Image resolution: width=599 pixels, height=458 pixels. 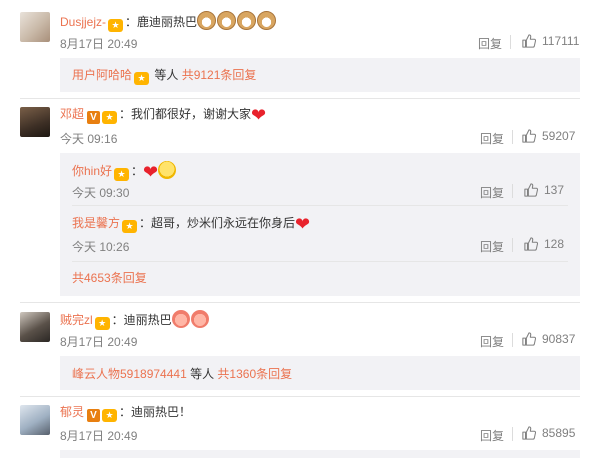 I want to click on summary-count: 共9121条回复, so click(x=219, y=75).